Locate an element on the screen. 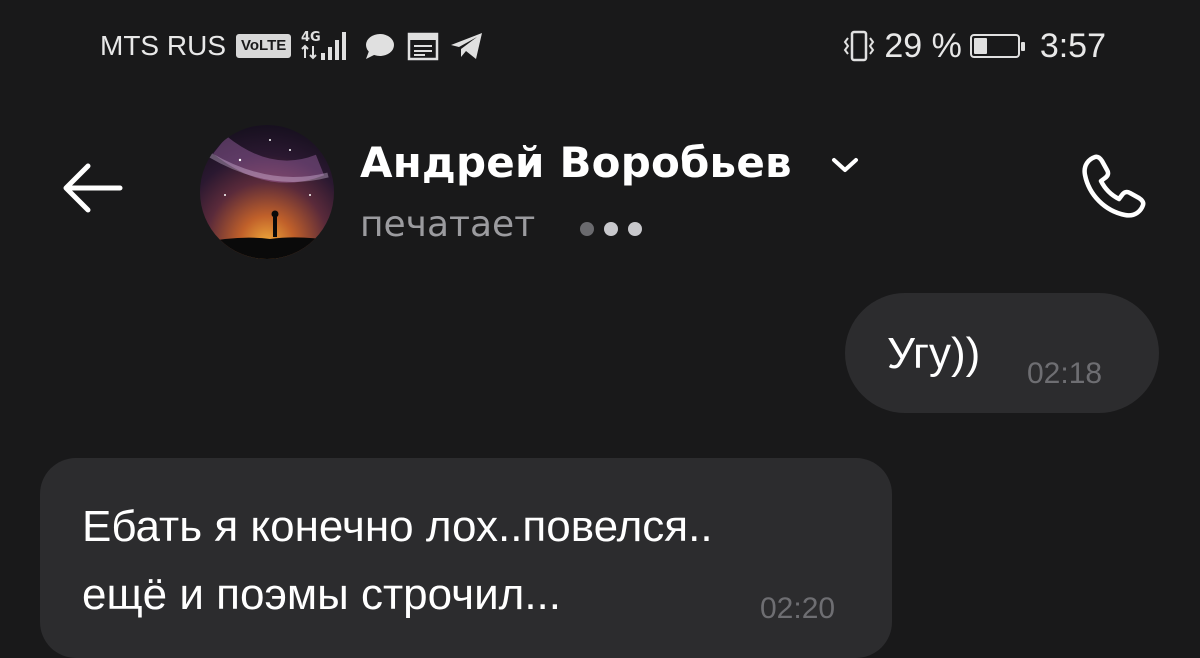 The height and width of the screenshot is (658, 1200). network-type-label: 4G is located at coordinates (311, 37).